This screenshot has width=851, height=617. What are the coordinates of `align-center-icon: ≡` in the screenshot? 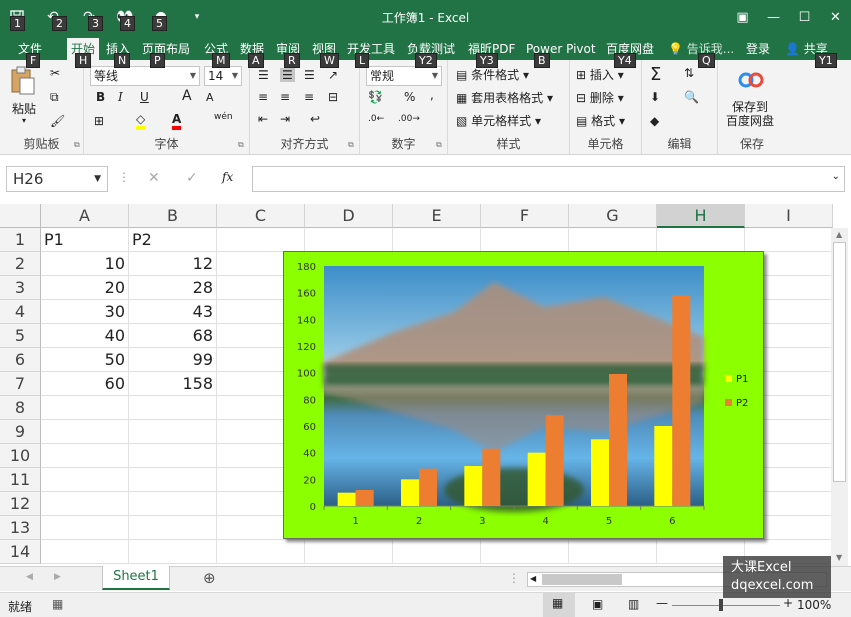 It's located at (285, 97).